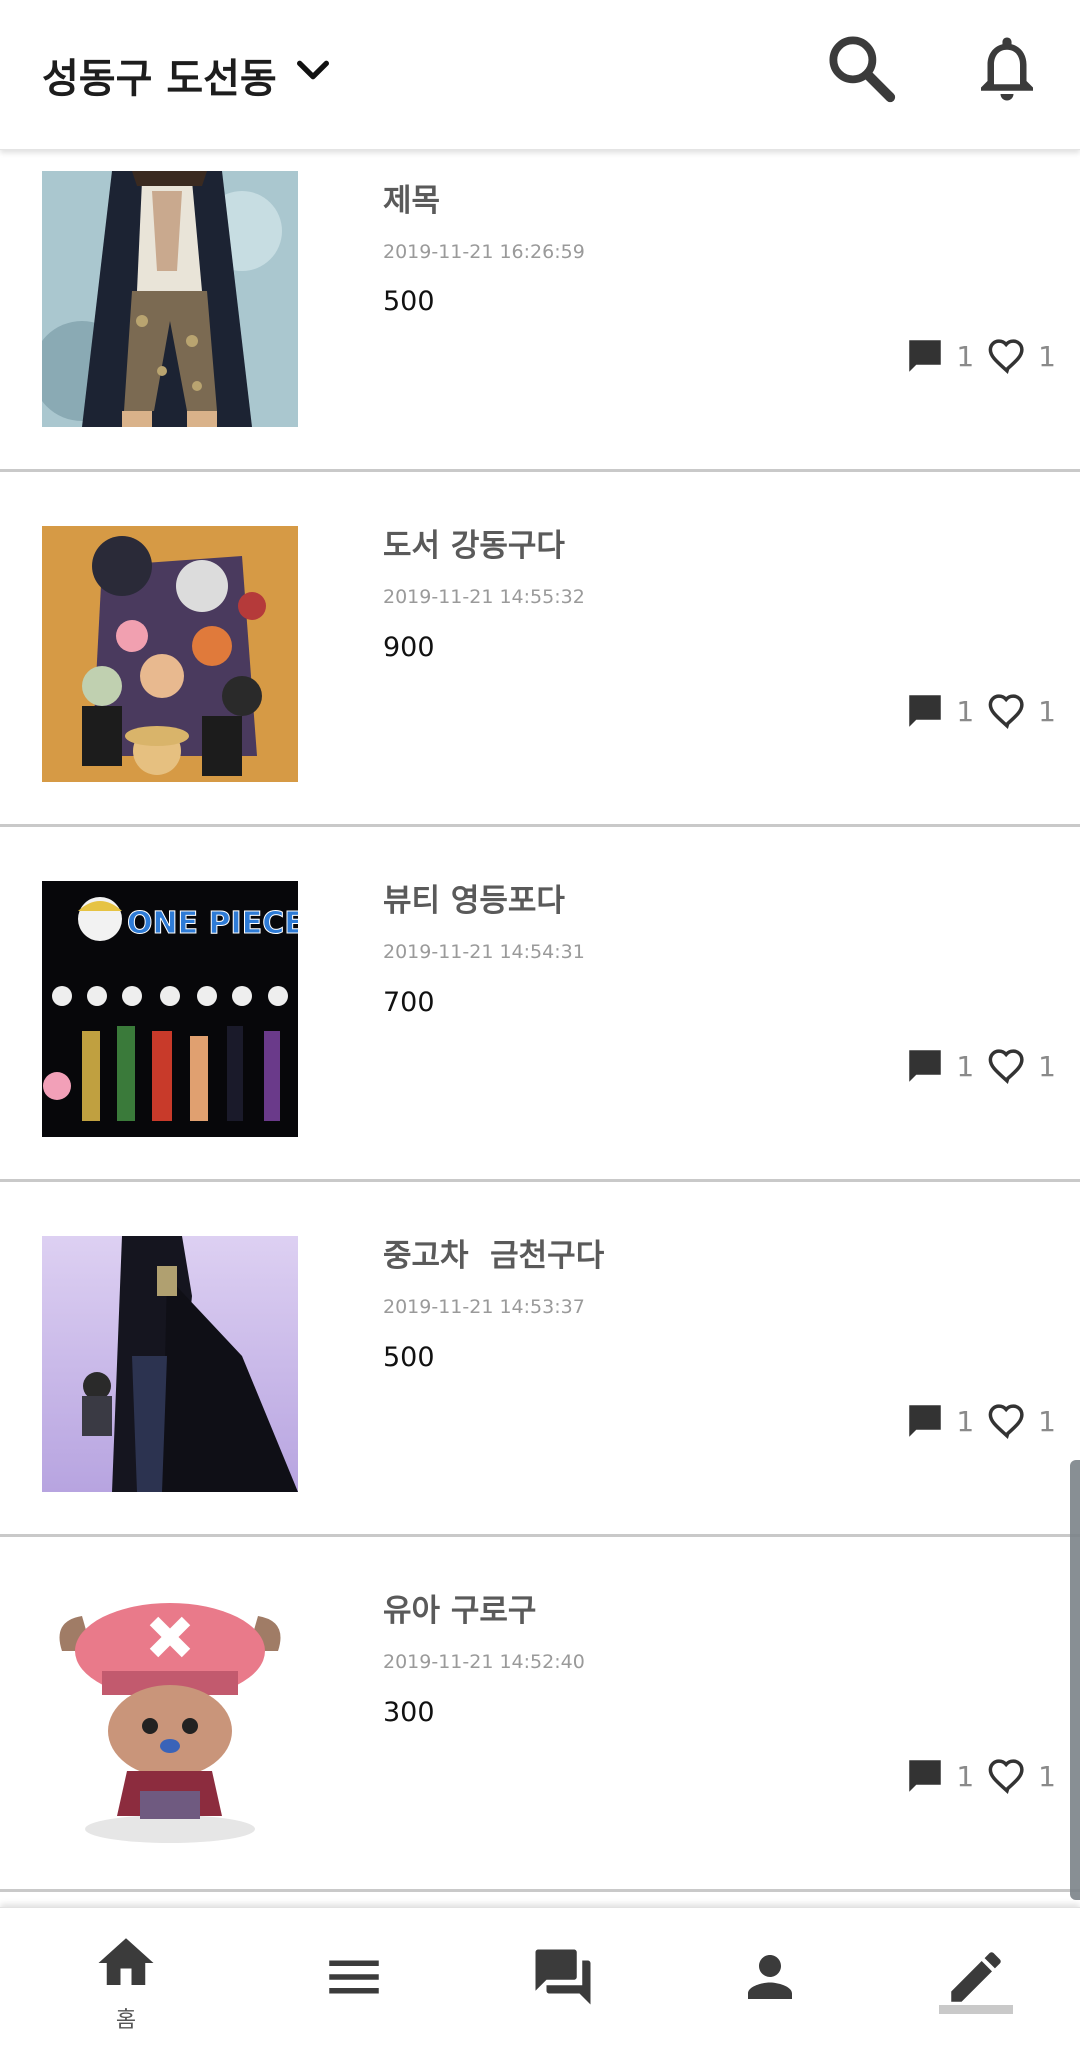  What do you see at coordinates (770, 1961) in the screenshot?
I see `person-icon` at bounding box center [770, 1961].